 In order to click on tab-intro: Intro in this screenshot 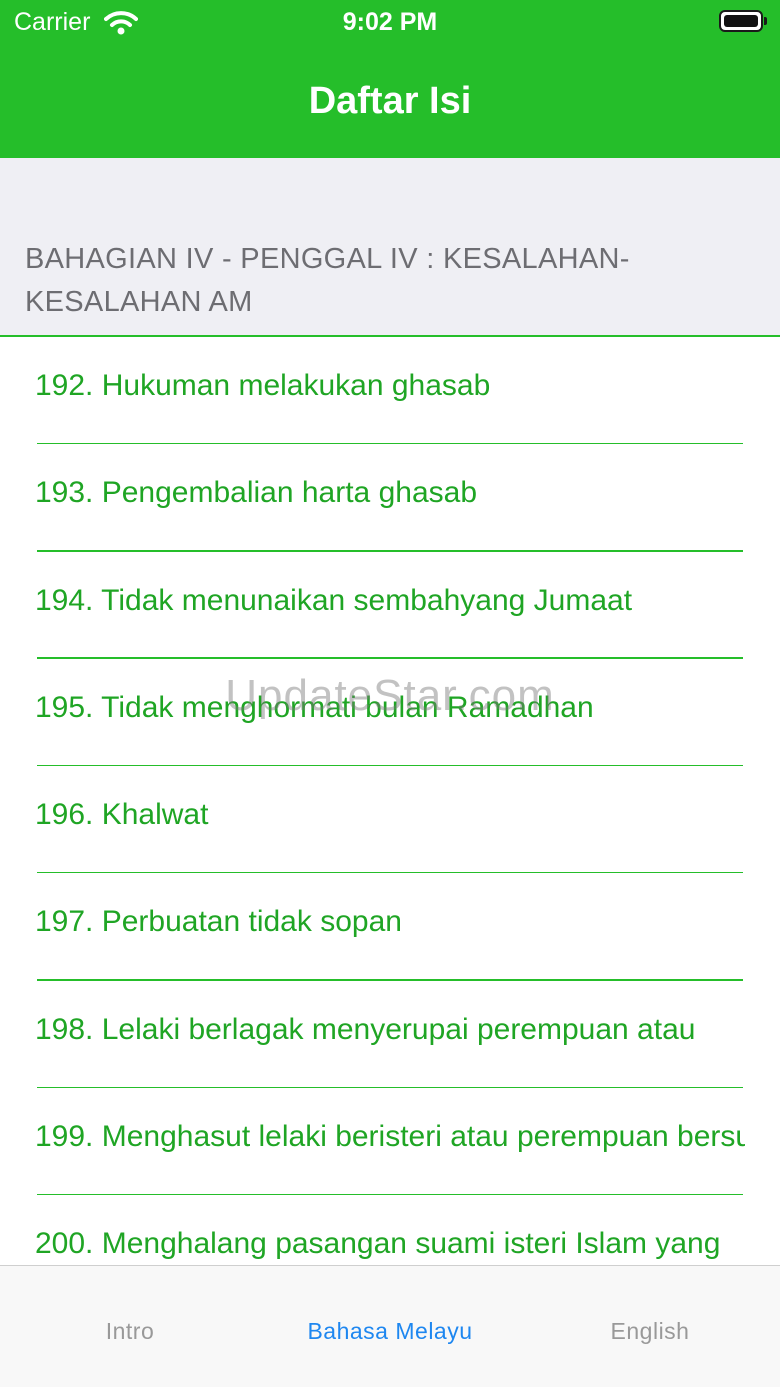, I will do `click(130, 1331)`.